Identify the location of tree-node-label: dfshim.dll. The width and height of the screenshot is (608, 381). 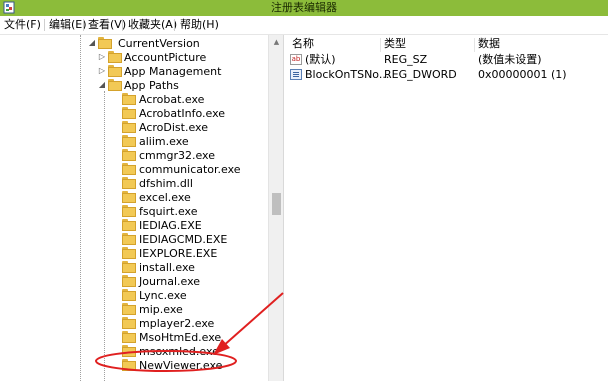
(166, 183).